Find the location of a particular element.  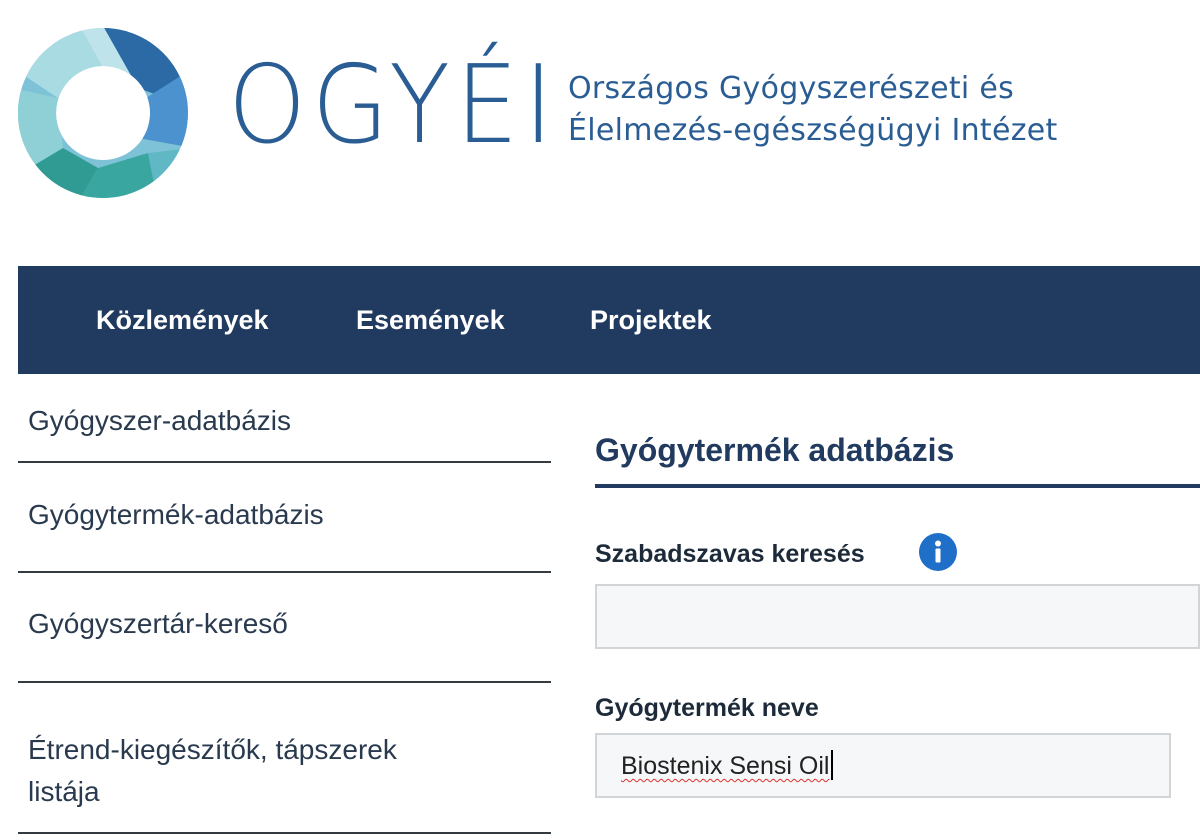

org-name-line-2: Élelmezés-egészségügyi Intézet is located at coordinates (813, 130).